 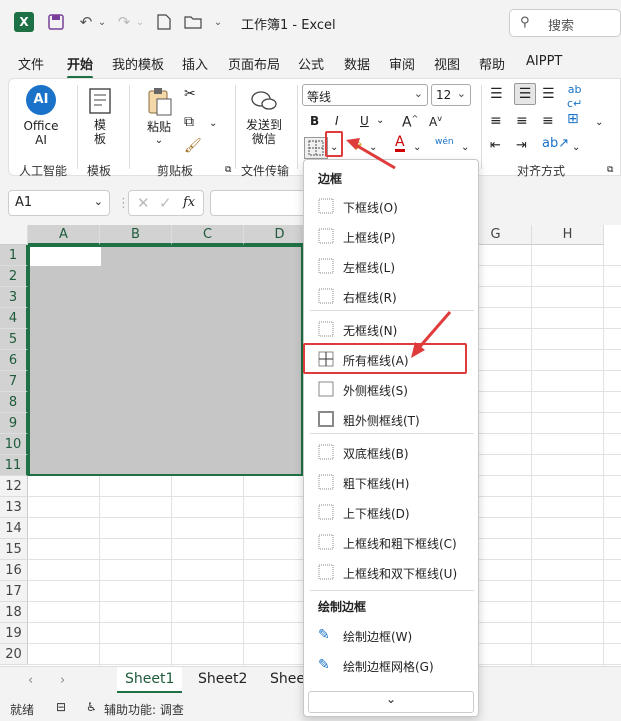 I want to click on row-header-6: 6, so click(x=14, y=360).